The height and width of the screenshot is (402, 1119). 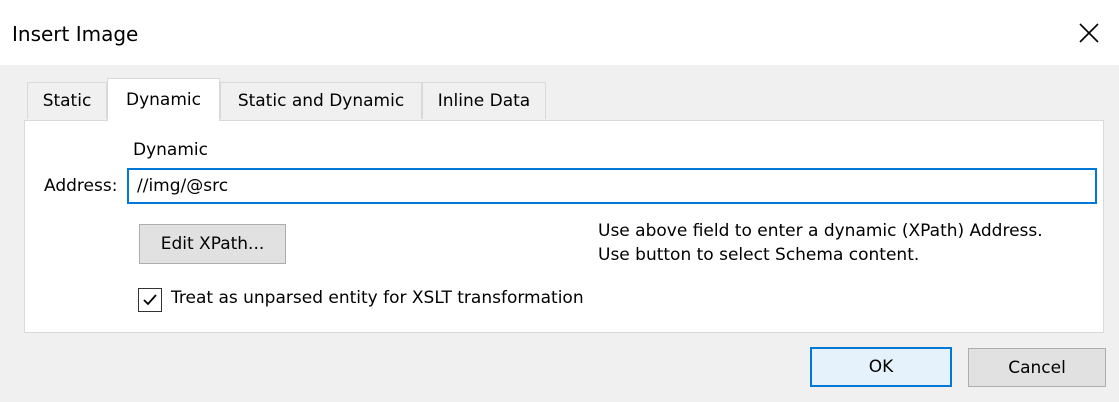 I want to click on tab-static-and-dynamic-label: Static and Dynamic, so click(x=321, y=101).